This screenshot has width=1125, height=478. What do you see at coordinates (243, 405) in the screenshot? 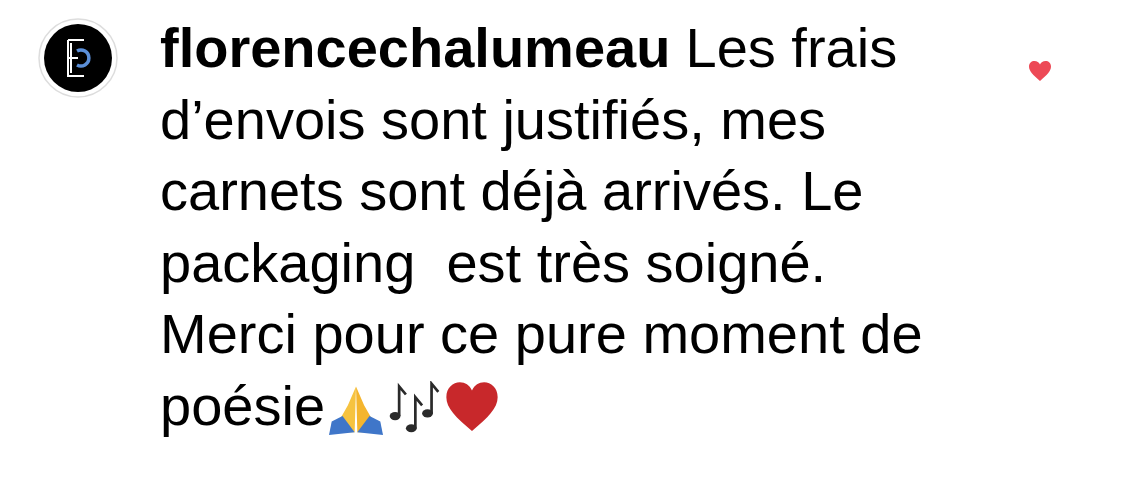
I see `comment-text: poésie` at bounding box center [243, 405].